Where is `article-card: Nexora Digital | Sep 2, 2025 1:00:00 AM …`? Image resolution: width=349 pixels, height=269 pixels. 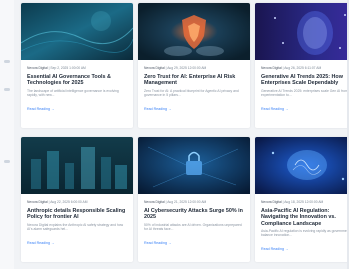
article-card: Nexora Digital | Sep 2, 2025 1:00:00 AM … is located at coordinates (77, 65).